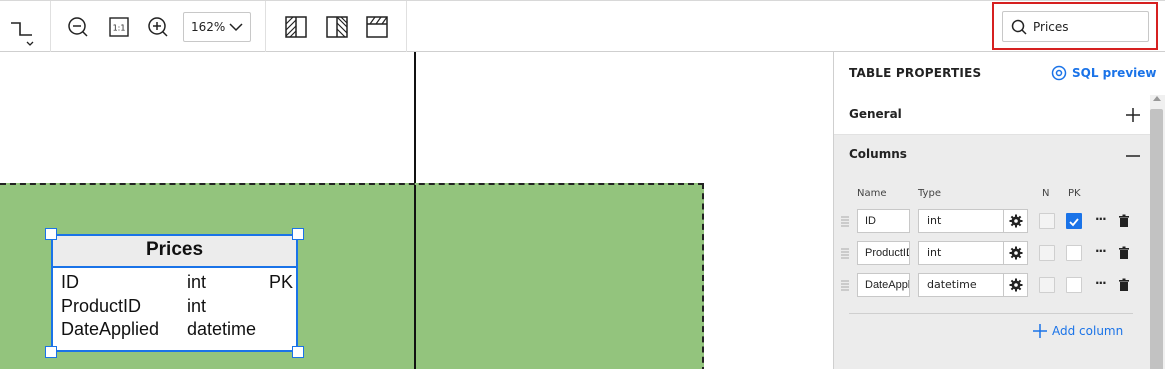 Image resolution: width=1165 pixels, height=369 pixels. Describe the element at coordinates (177, 307) in the screenshot. I see `table-row: ProductID int` at that location.